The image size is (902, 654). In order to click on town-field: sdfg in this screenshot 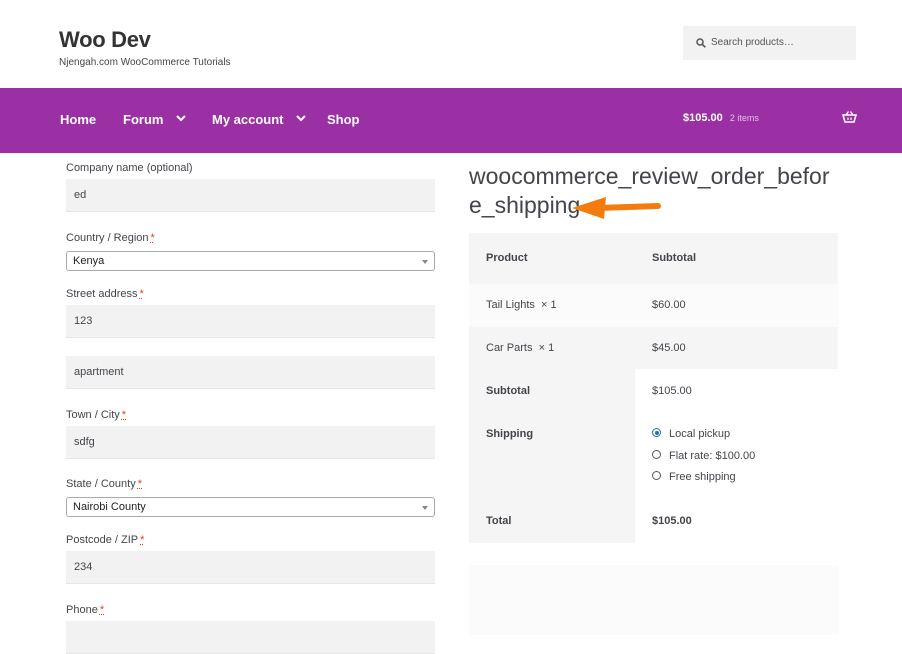, I will do `click(250, 442)`.